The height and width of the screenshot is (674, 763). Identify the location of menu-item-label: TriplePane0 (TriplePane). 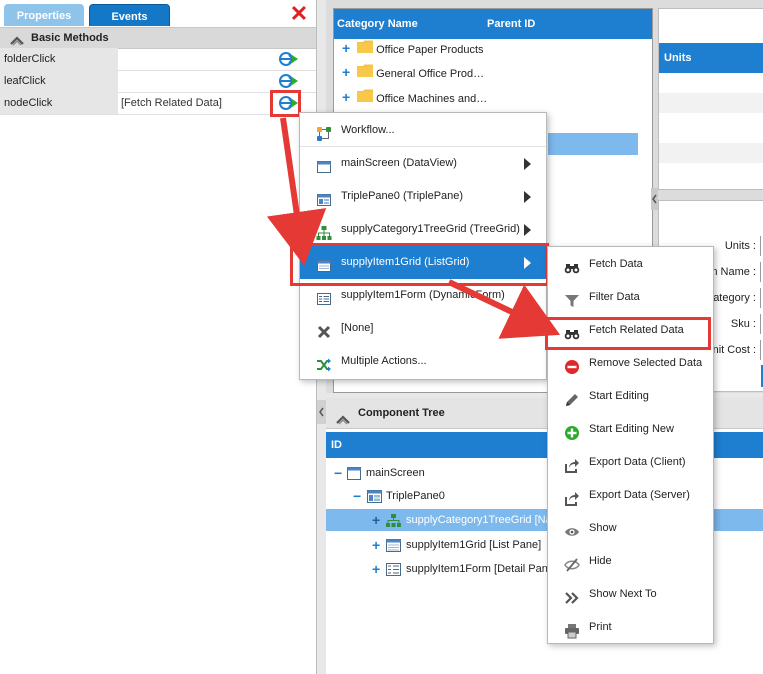
(402, 196).